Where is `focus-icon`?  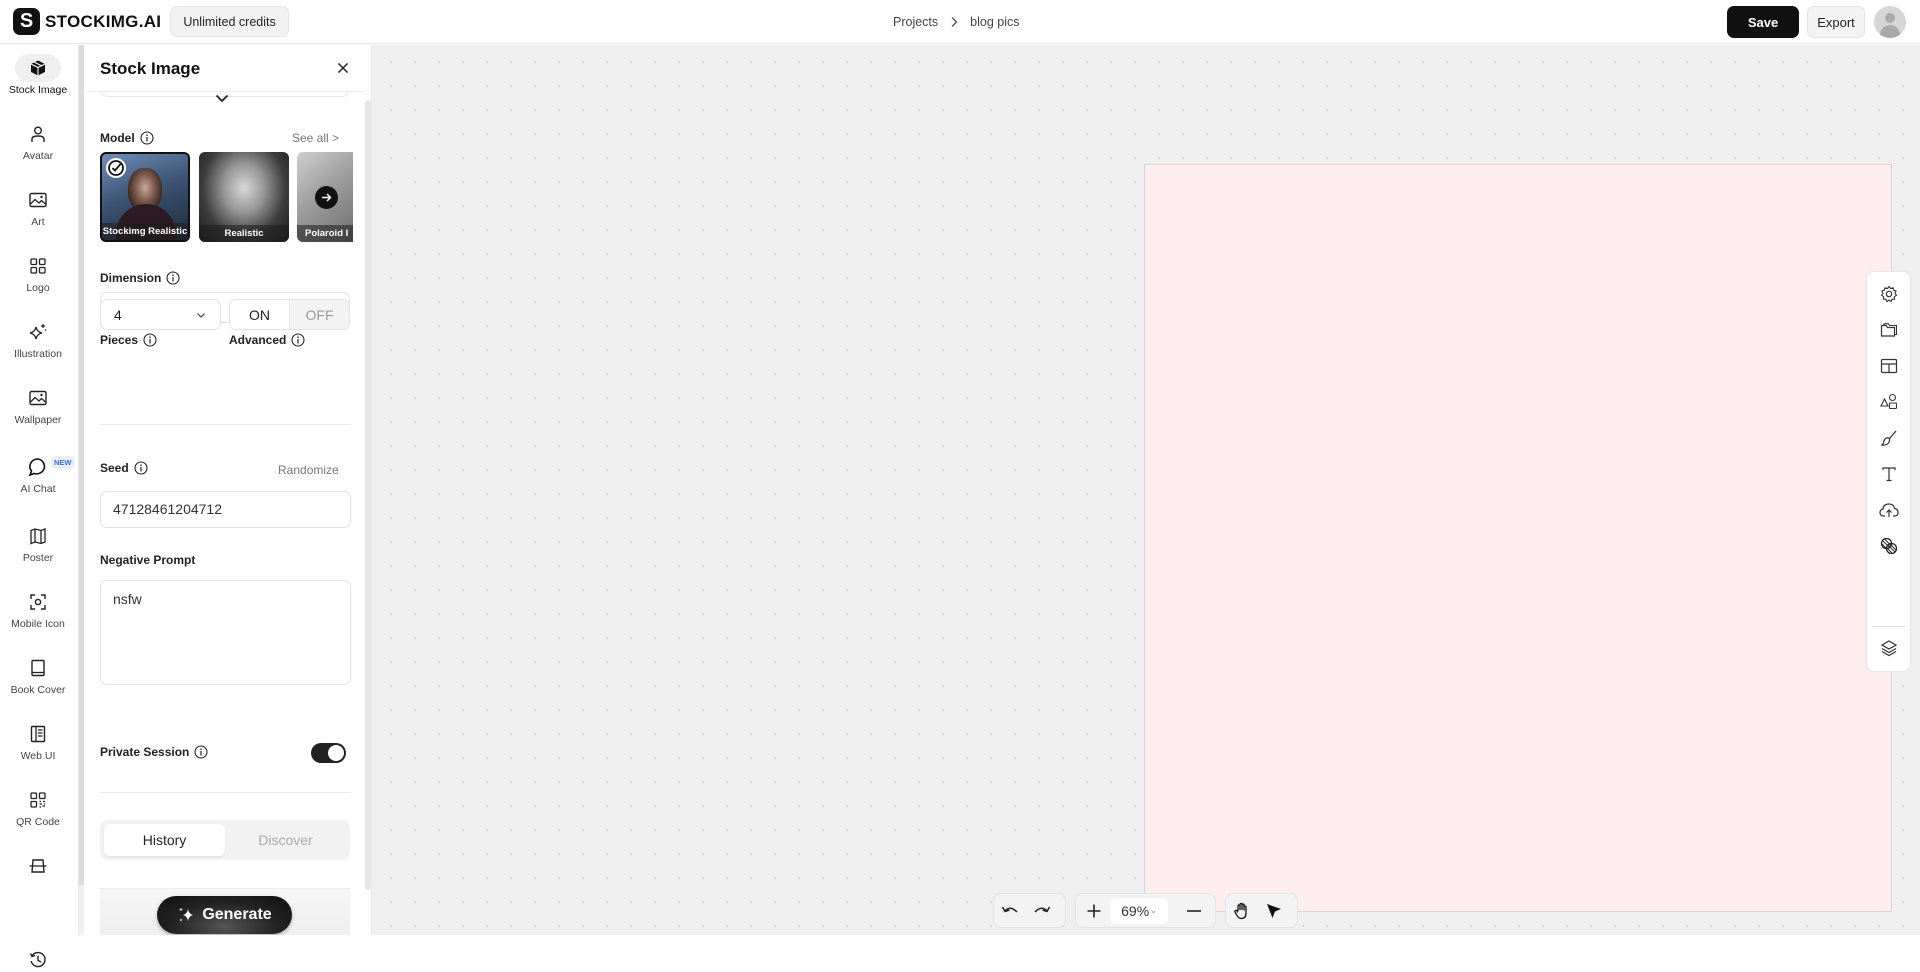
focus-icon is located at coordinates (38, 602).